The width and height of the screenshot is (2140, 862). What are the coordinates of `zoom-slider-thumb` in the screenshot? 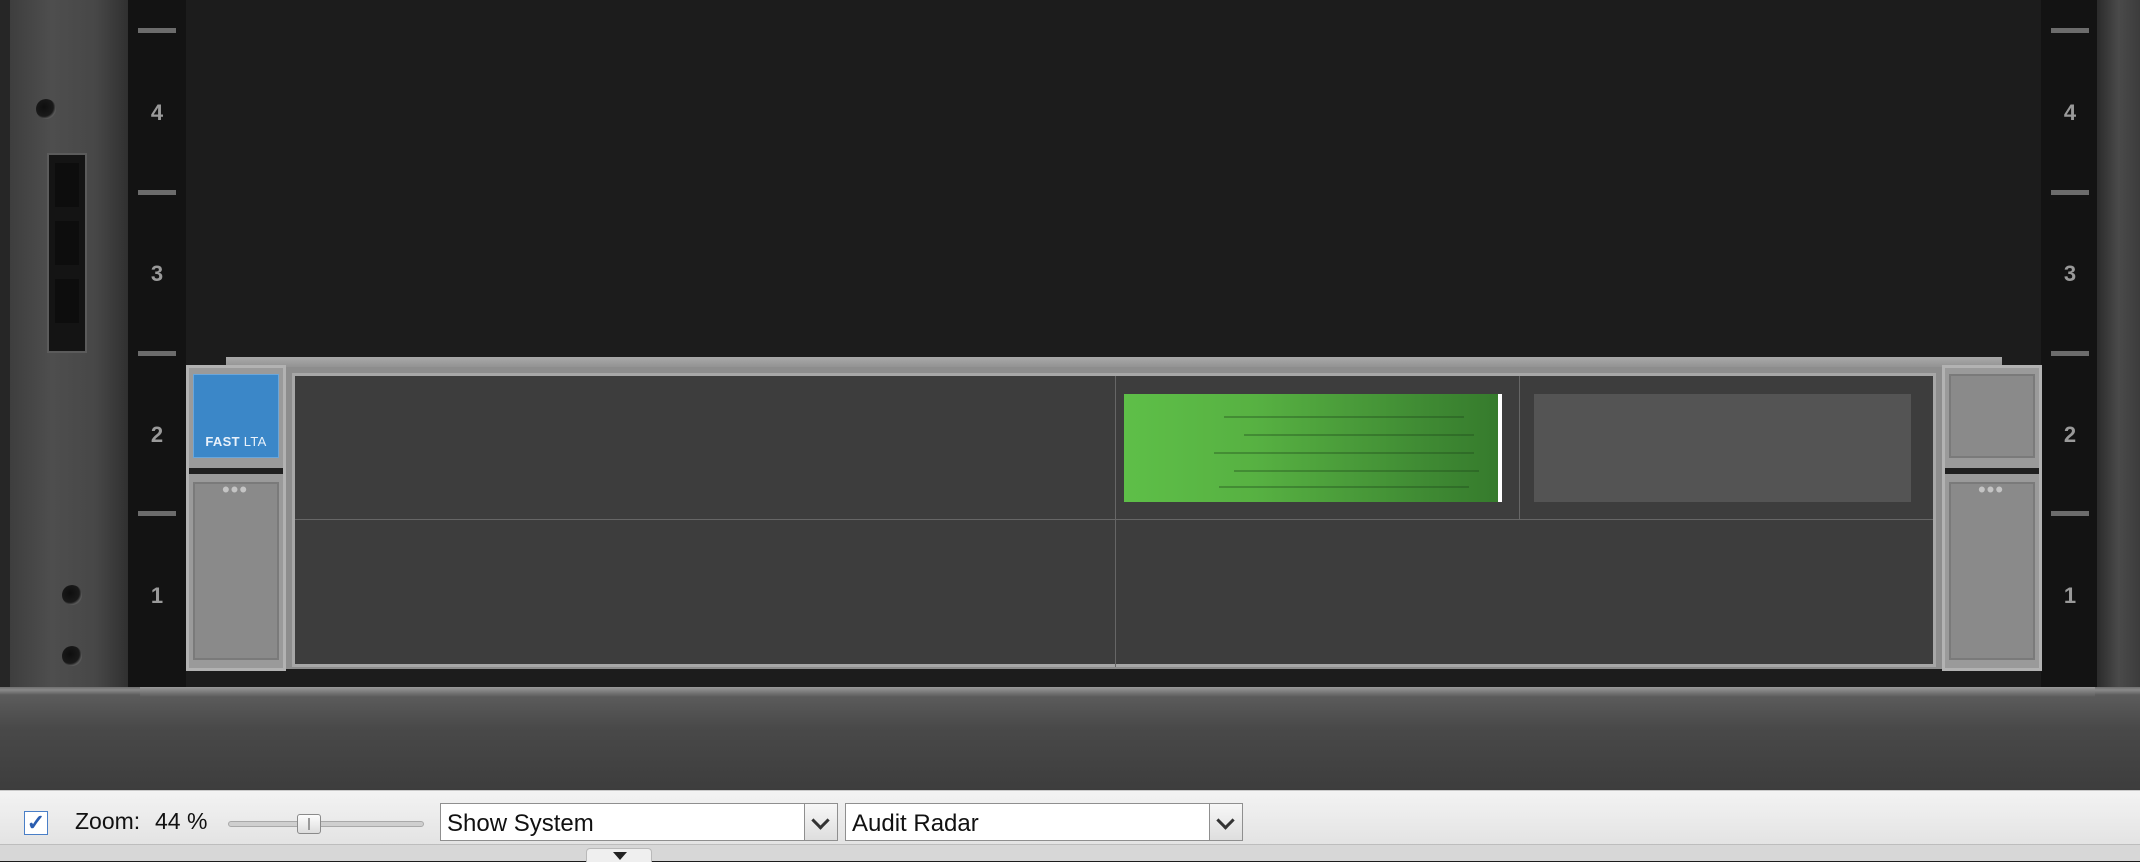 It's located at (309, 824).